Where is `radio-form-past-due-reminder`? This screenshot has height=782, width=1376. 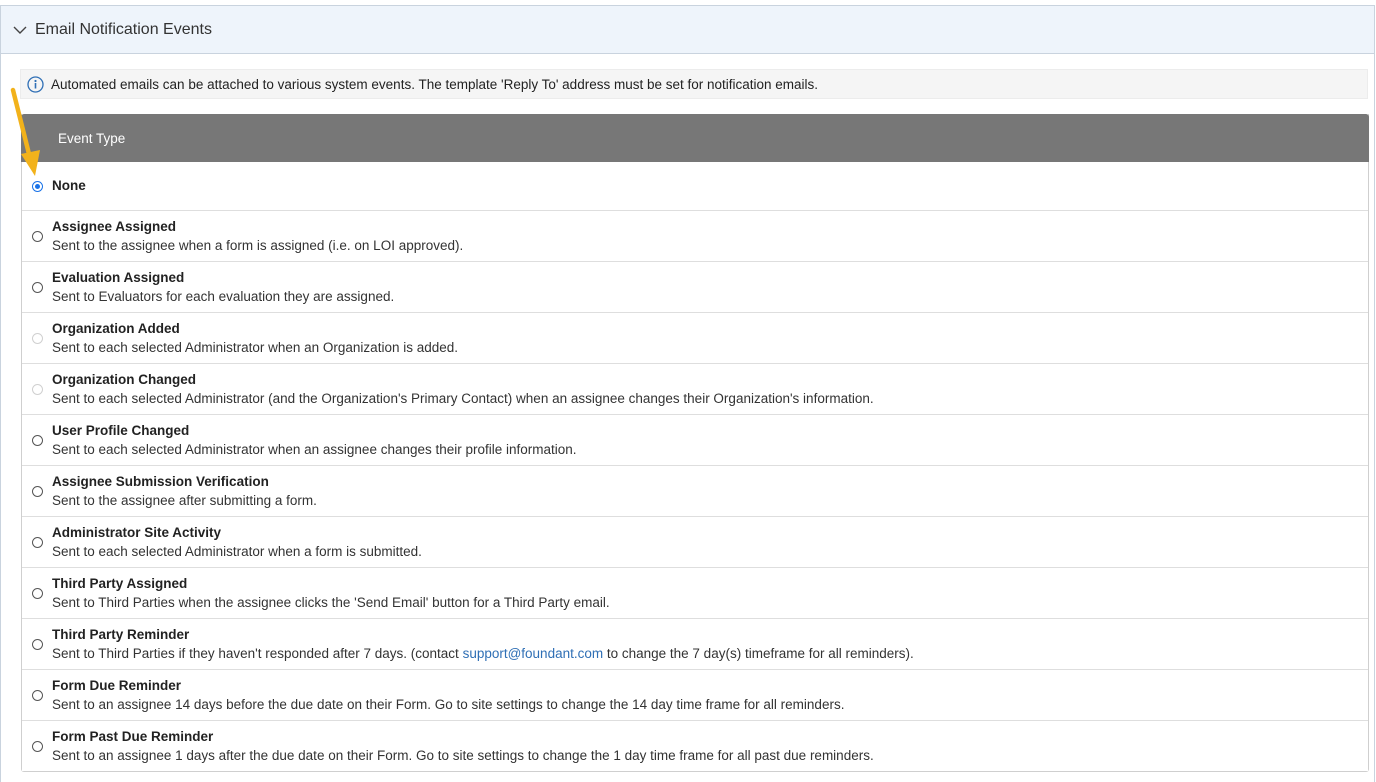 radio-form-past-due-reminder is located at coordinates (37, 746).